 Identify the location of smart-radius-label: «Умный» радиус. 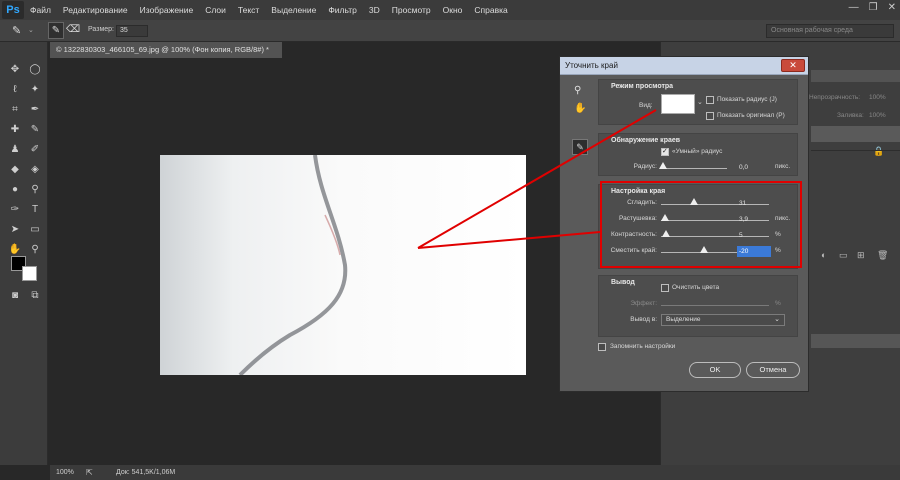
(697, 151).